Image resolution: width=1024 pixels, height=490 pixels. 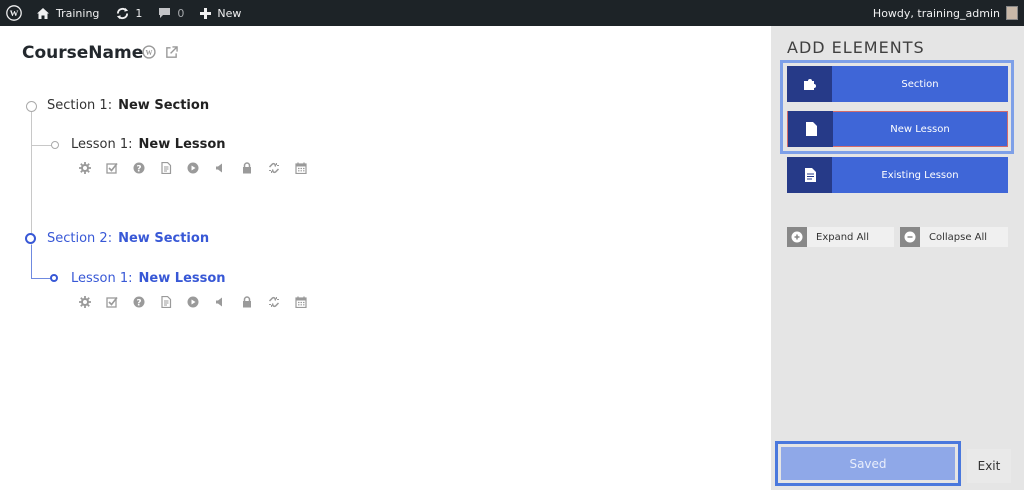 I want to click on comment-icon, so click(x=165, y=13).